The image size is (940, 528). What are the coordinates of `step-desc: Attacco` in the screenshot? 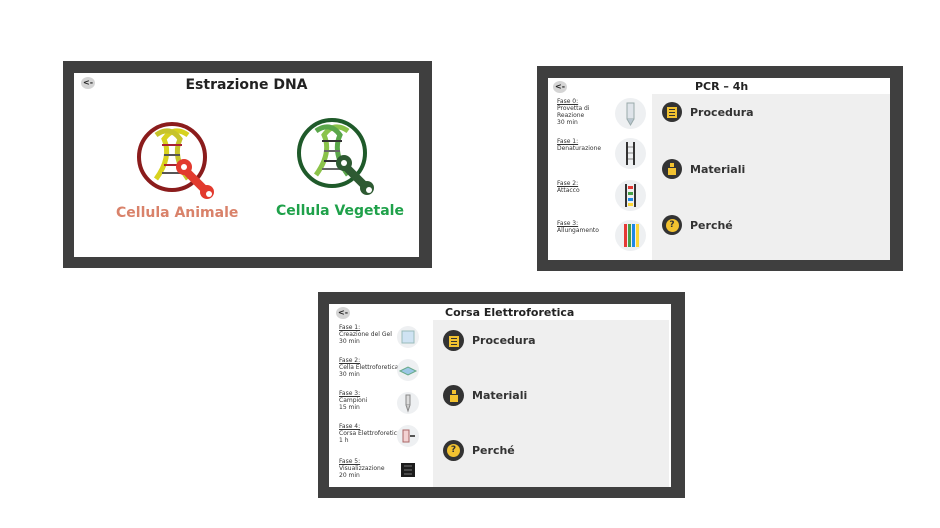 It's located at (568, 190).